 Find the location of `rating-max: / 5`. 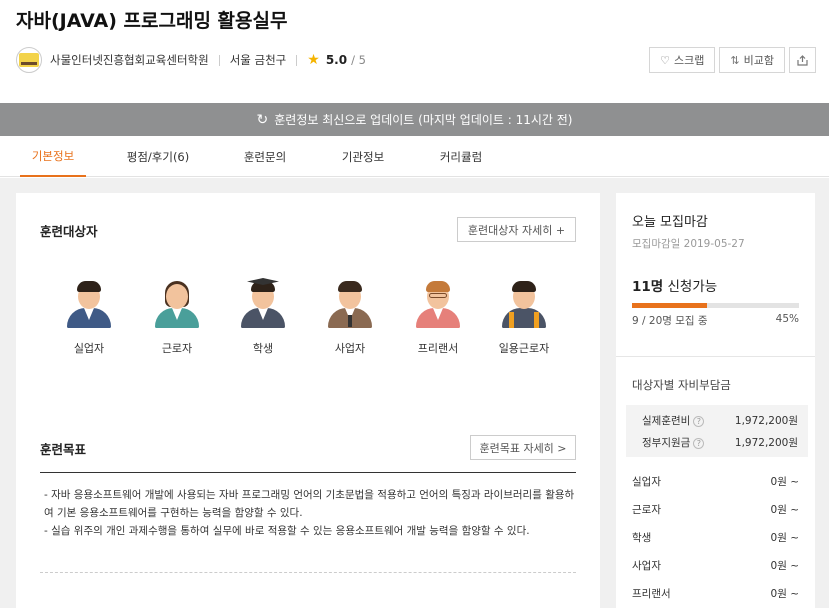

rating-max: / 5 is located at coordinates (358, 60).